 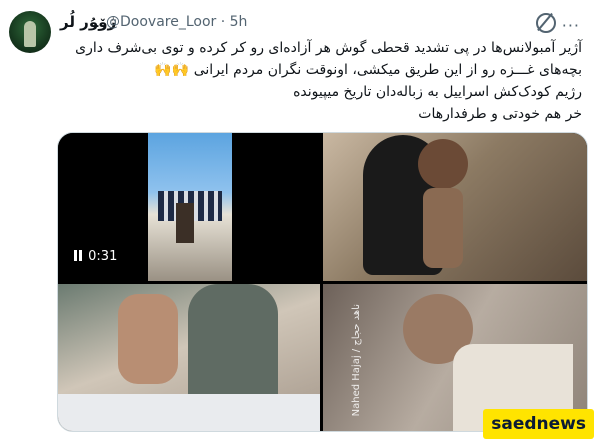 I want to click on video-thumbnail, so click(x=190, y=207).